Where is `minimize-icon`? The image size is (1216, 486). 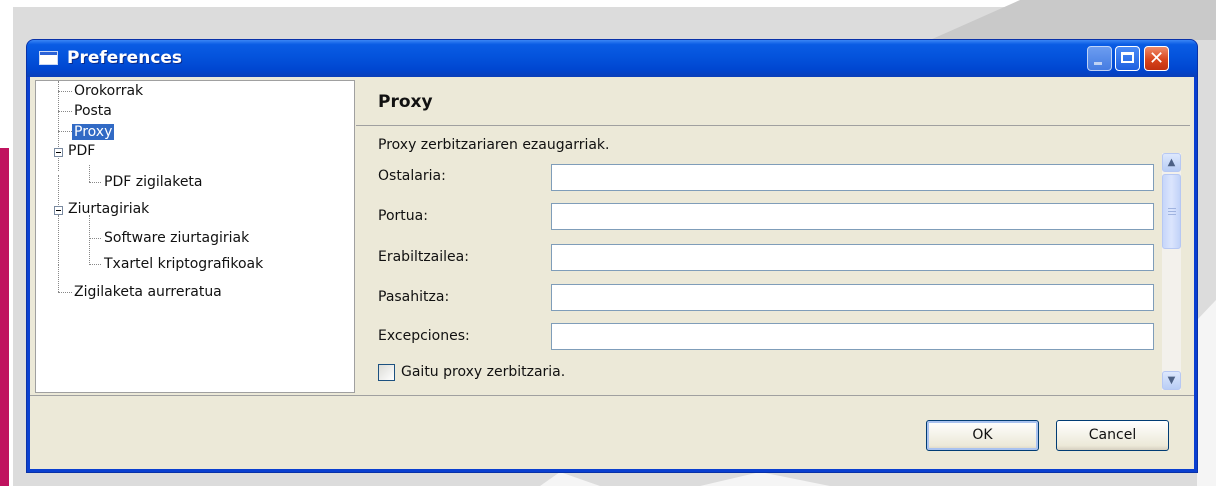
minimize-icon is located at coordinates (1098, 63).